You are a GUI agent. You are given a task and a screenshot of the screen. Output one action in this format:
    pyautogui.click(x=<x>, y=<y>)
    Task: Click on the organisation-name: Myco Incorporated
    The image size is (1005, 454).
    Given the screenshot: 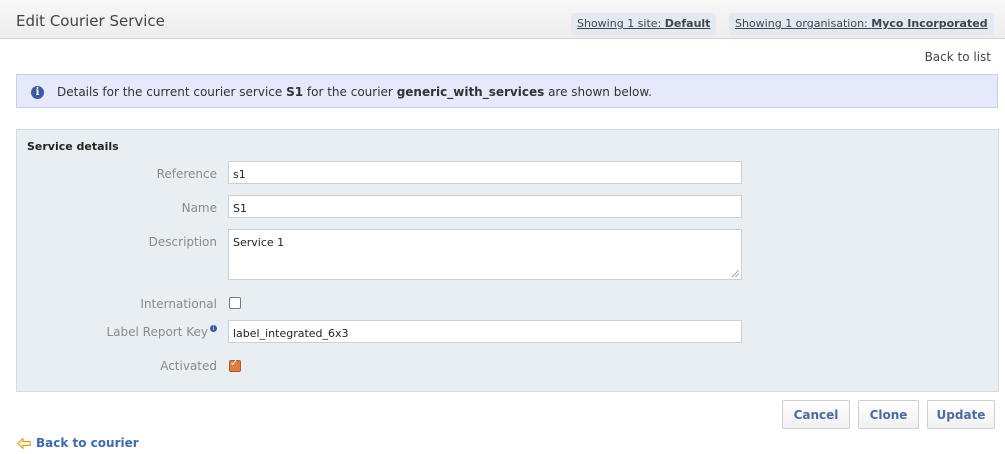 What is the action you would take?
    pyautogui.click(x=929, y=23)
    